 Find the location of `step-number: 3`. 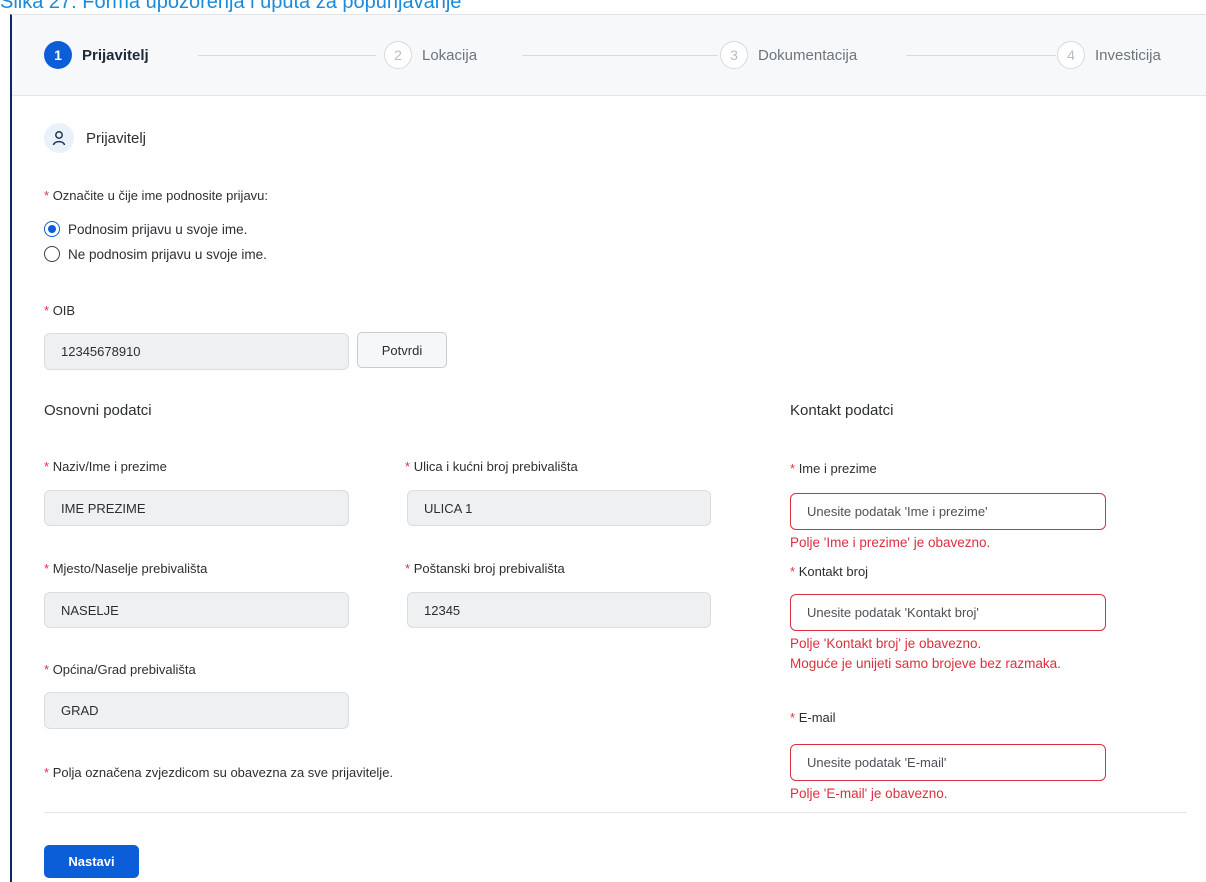

step-number: 3 is located at coordinates (734, 55).